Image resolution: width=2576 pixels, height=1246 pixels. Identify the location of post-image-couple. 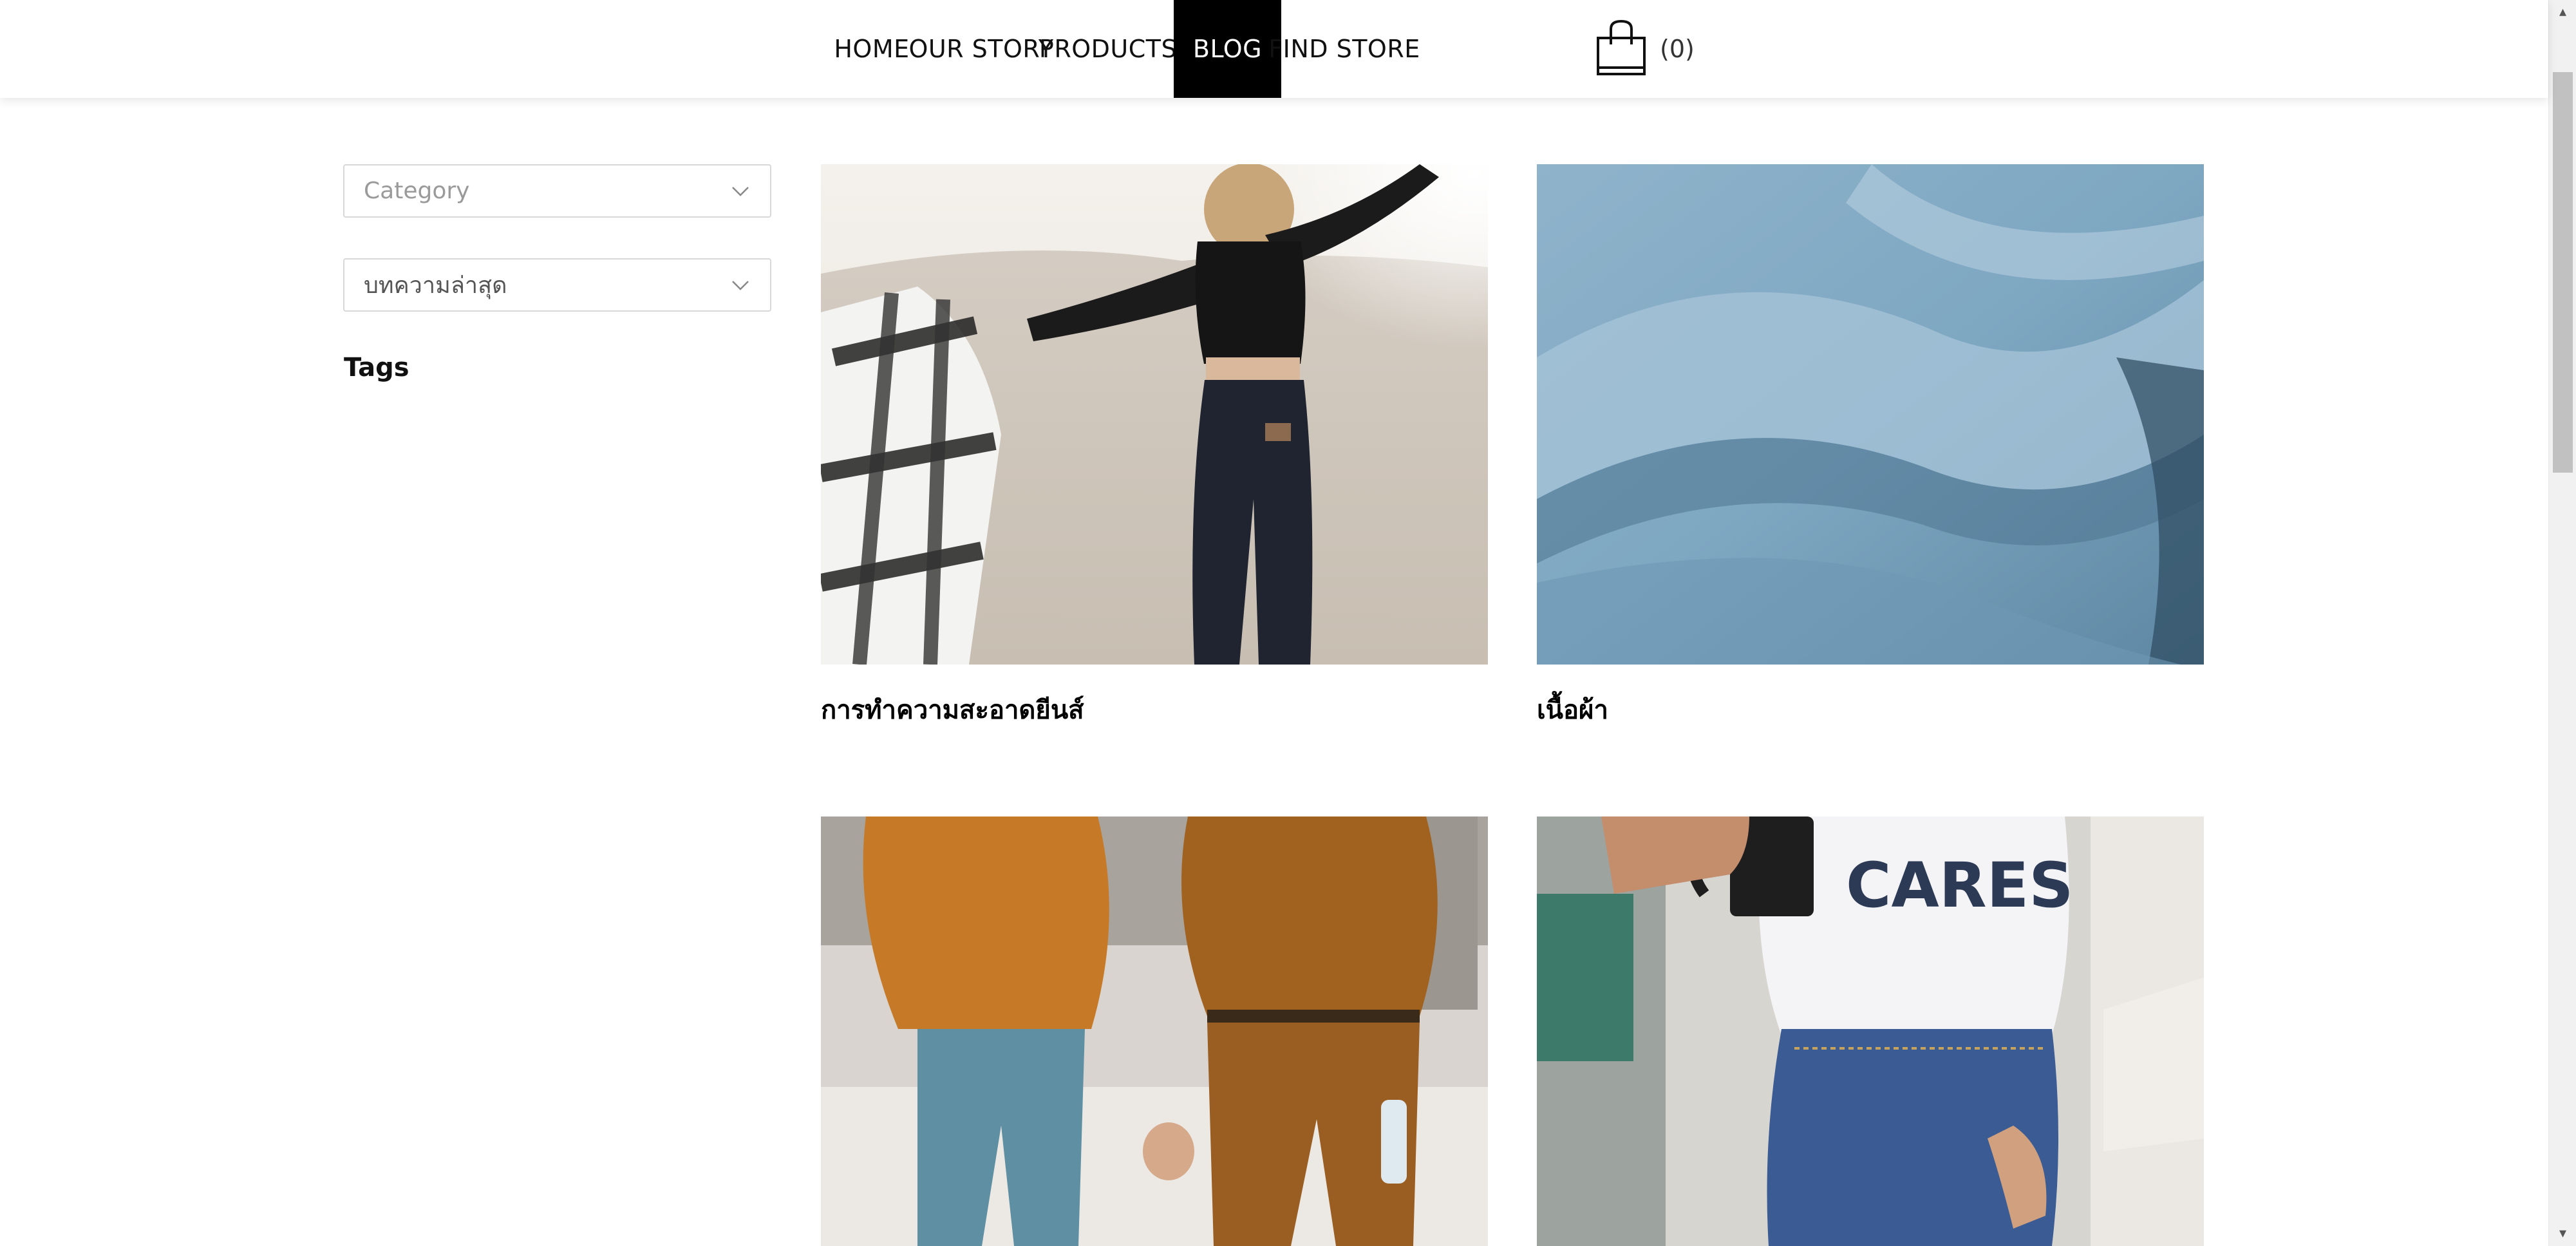
(1154, 1031).